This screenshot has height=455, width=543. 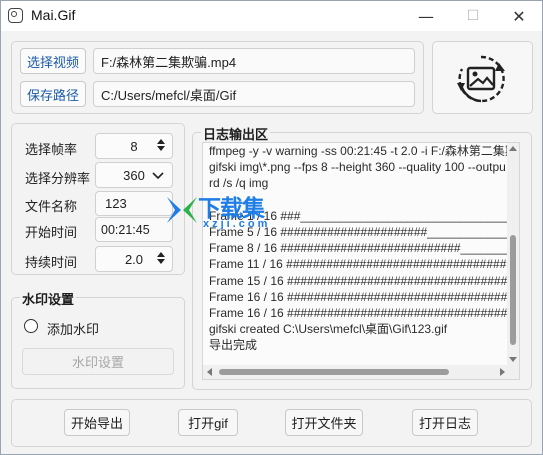 I want to click on resolution-dropdown: 360, so click(x=134, y=175).